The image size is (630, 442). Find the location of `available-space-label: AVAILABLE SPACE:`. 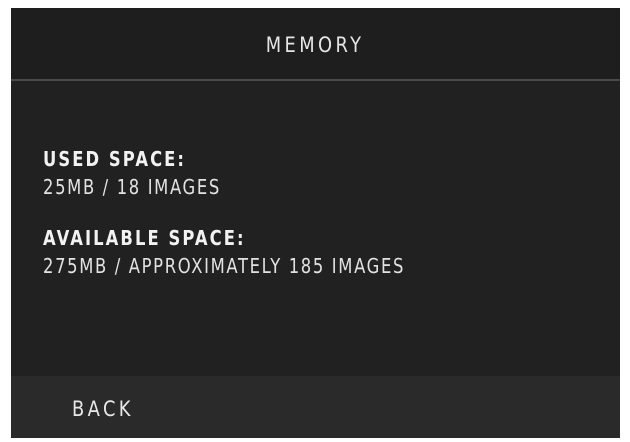

available-space-label: AVAILABLE SPACE: is located at coordinates (144, 238).